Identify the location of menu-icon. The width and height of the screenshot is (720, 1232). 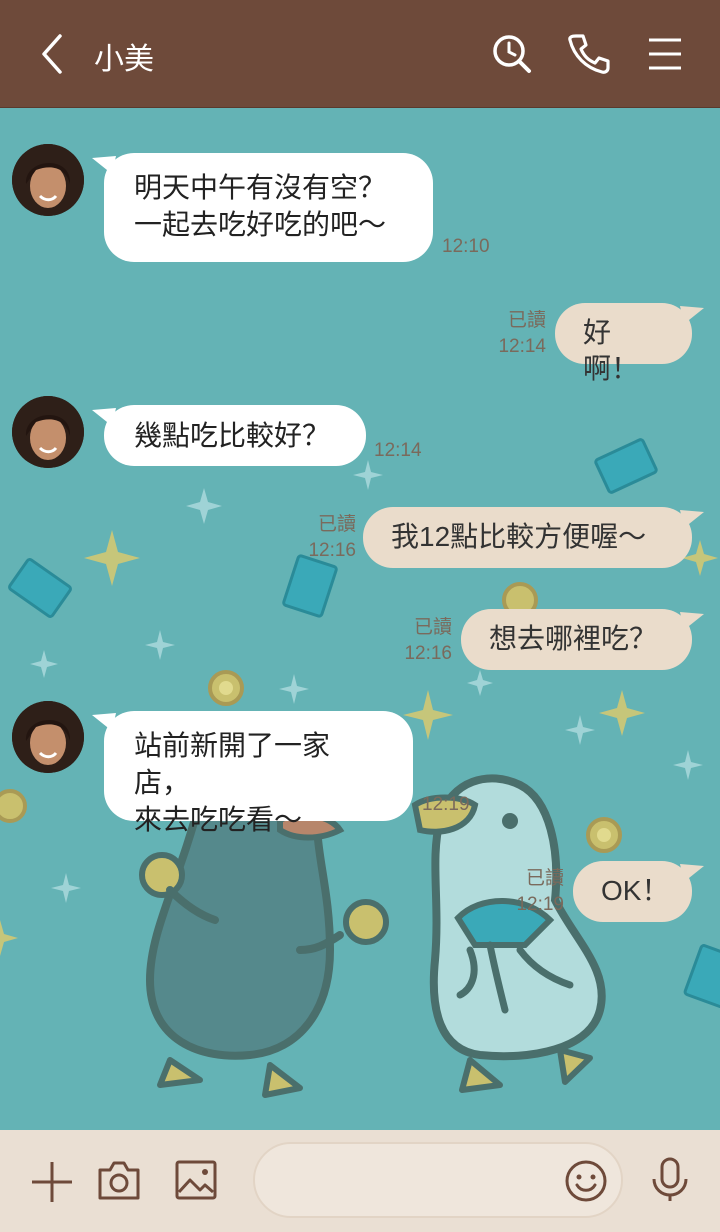
(668, 54).